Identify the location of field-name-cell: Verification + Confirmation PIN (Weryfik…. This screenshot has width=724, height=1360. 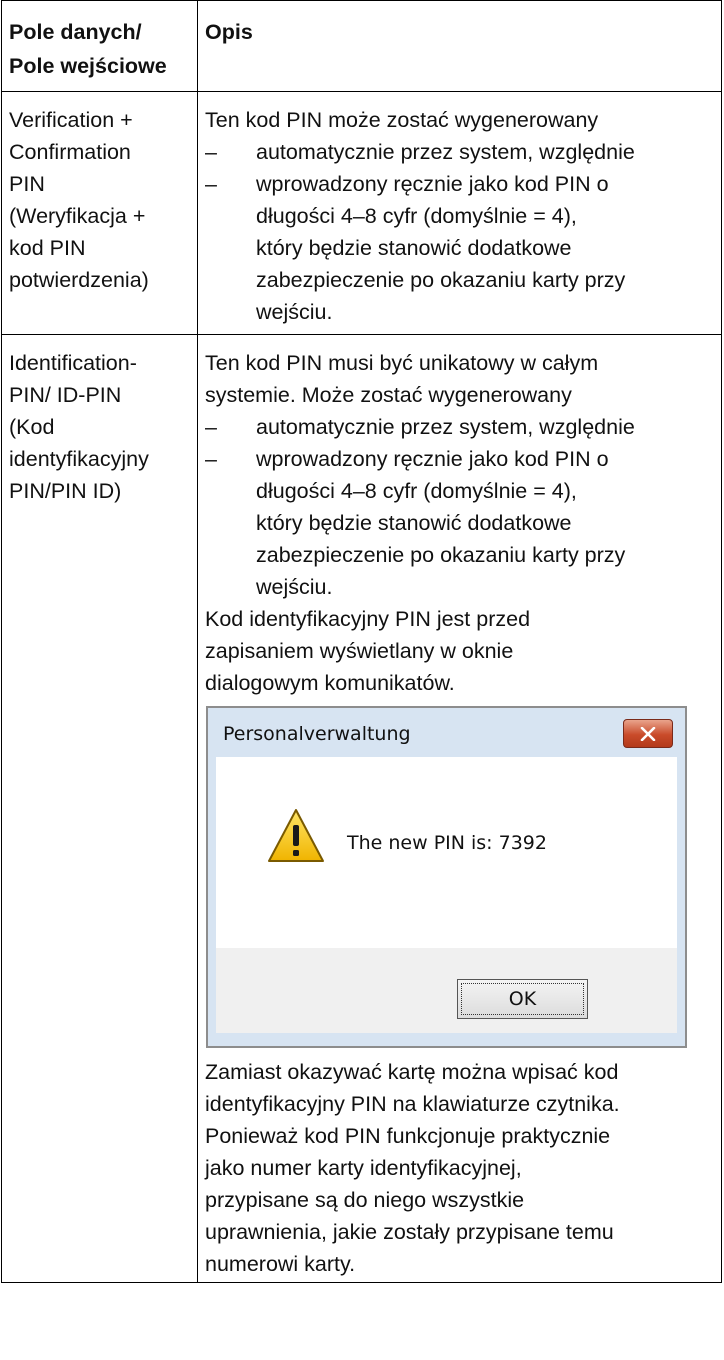
(99, 213).